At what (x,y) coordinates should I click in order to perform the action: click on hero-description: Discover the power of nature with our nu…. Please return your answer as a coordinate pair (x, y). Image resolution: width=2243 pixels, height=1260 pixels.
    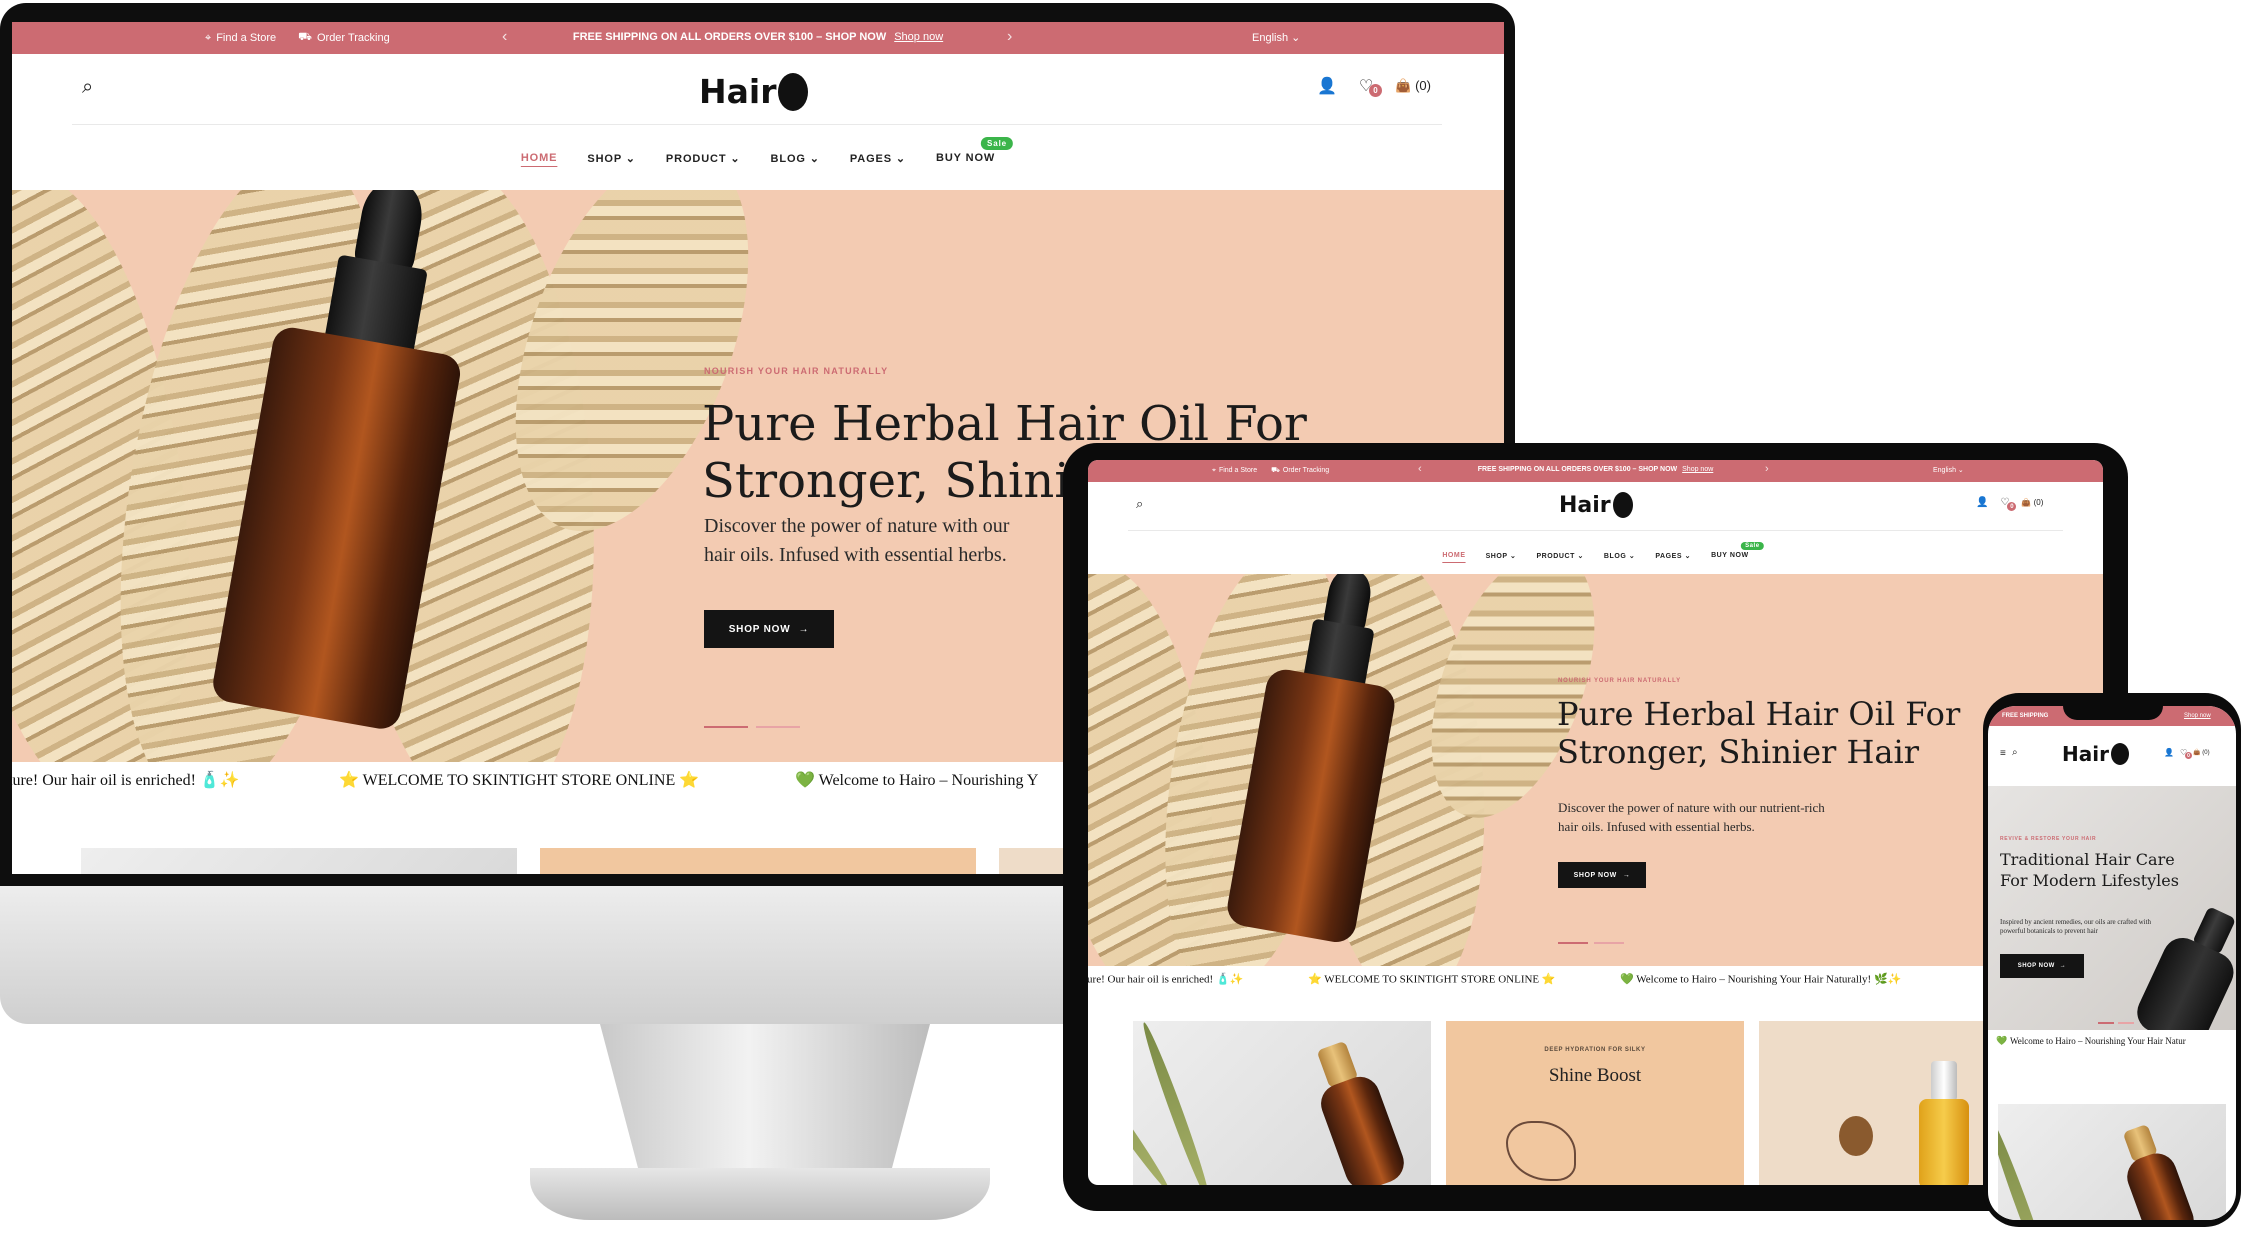
    Looking at the image, I should click on (1691, 817).